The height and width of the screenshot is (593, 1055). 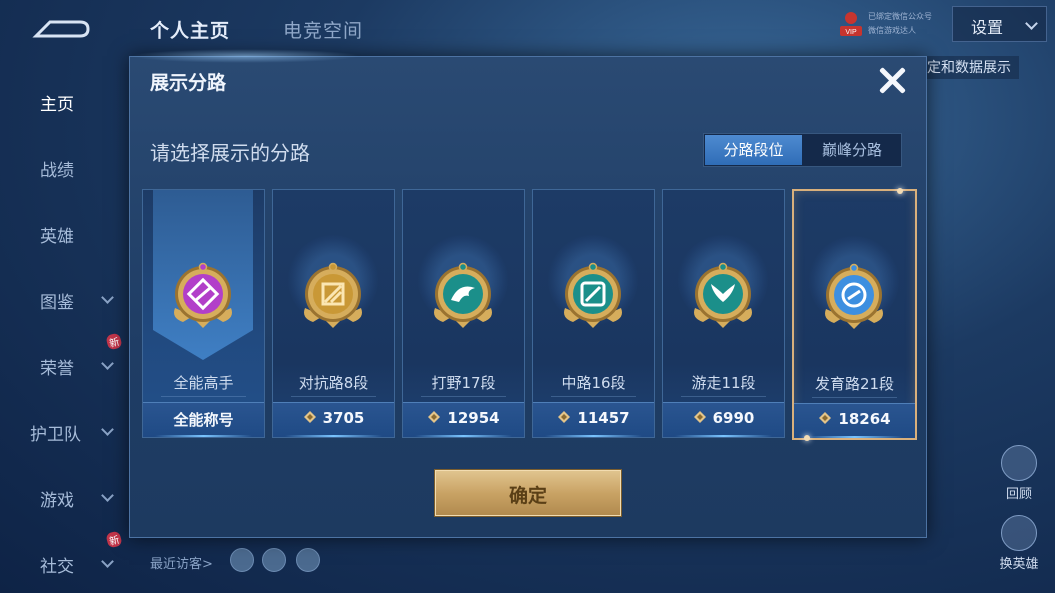 I want to click on confirm-button: 确定, so click(x=528, y=493).